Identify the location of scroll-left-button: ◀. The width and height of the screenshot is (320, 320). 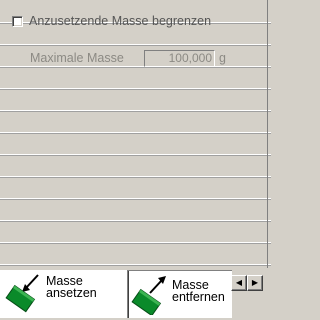
(239, 283).